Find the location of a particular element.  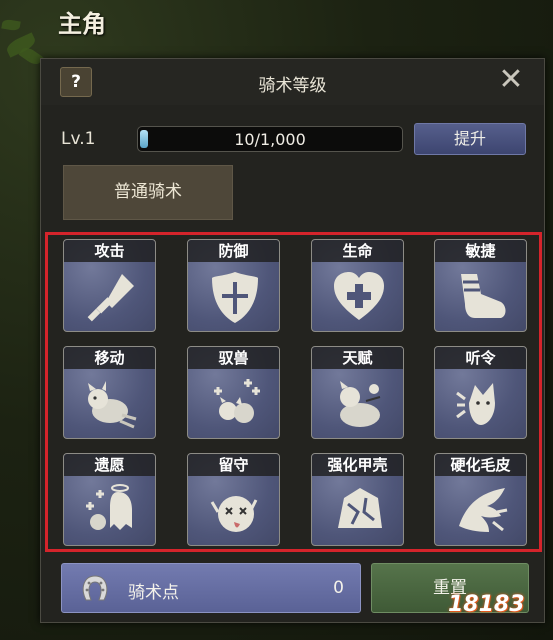

skill-name: 移动 is located at coordinates (109, 358).